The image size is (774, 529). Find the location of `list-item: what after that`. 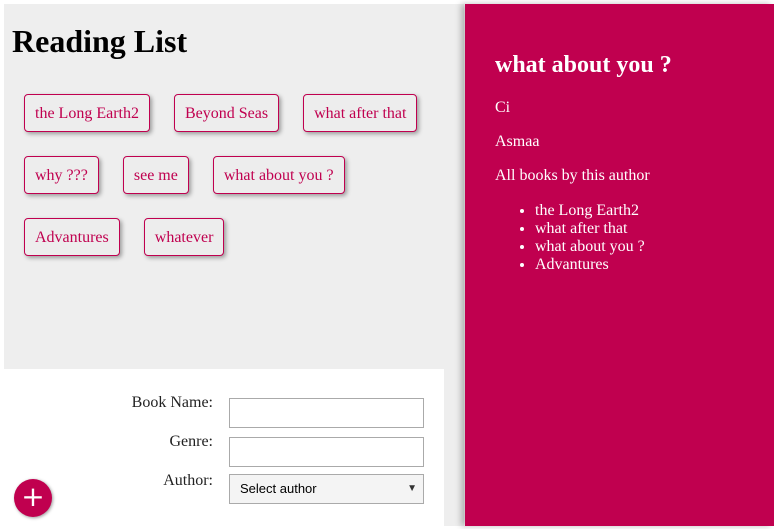

list-item: what after that is located at coordinates (590, 229).